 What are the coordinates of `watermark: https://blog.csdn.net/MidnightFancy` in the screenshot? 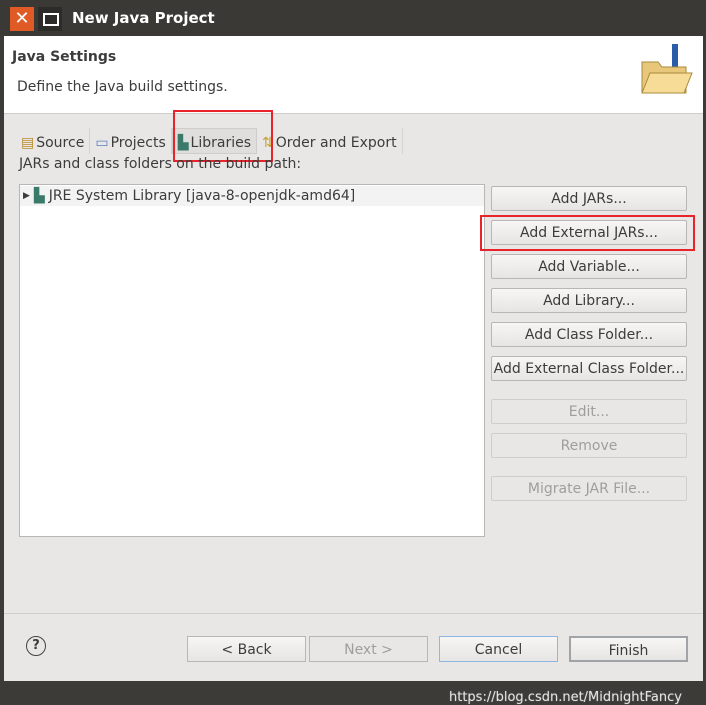 It's located at (565, 697).